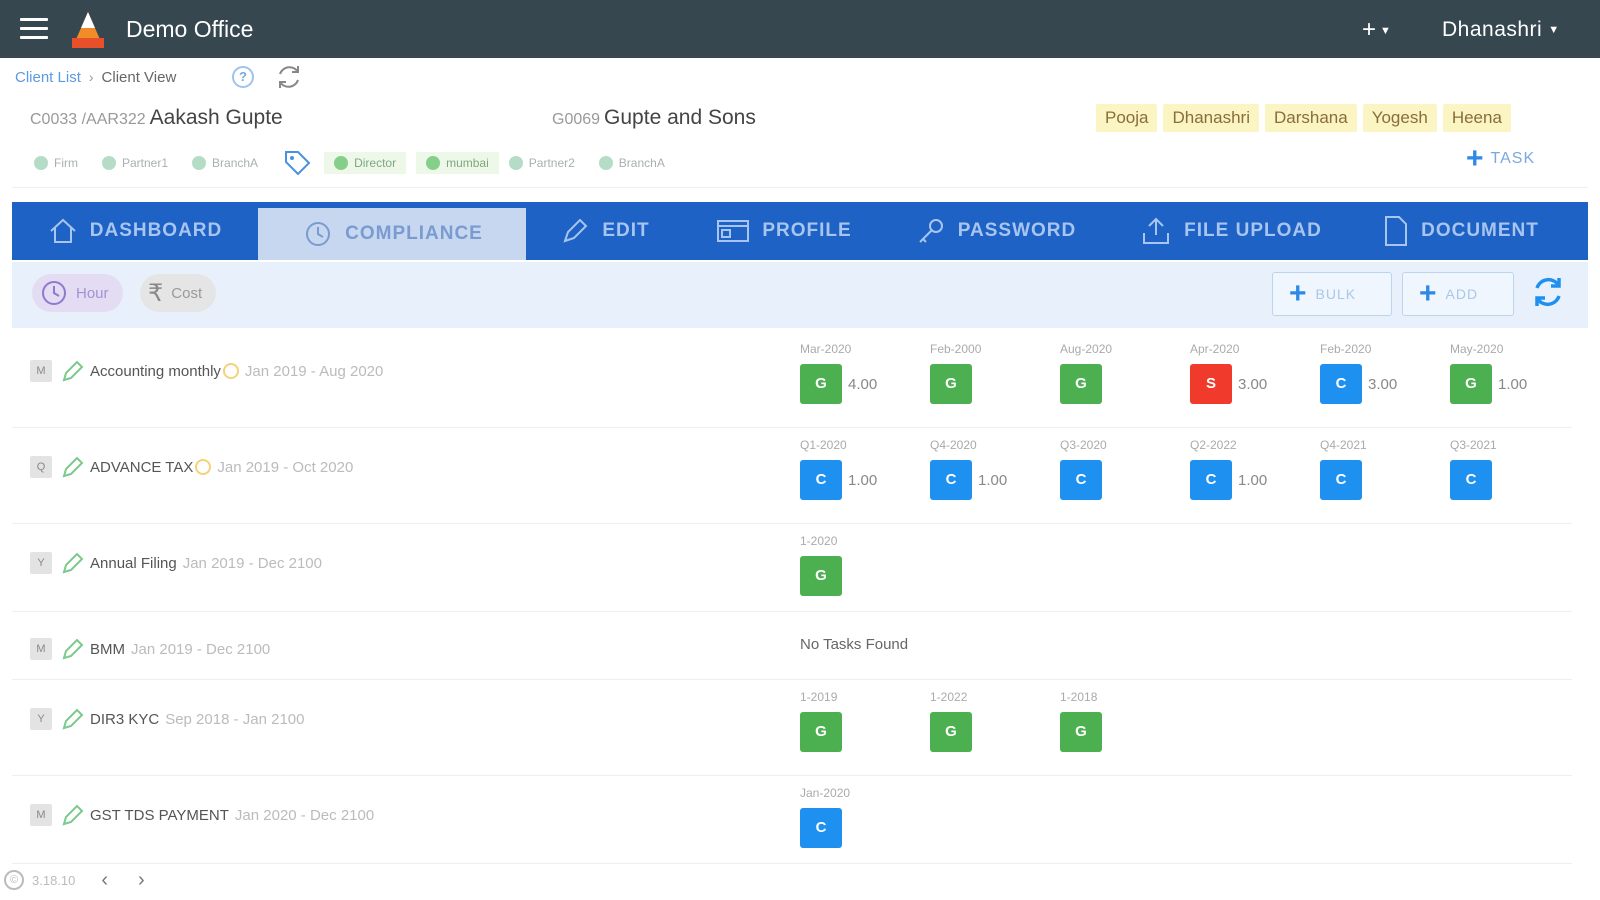 This screenshot has width=1600, height=900. I want to click on tab-edit: EDIT, so click(605, 231).